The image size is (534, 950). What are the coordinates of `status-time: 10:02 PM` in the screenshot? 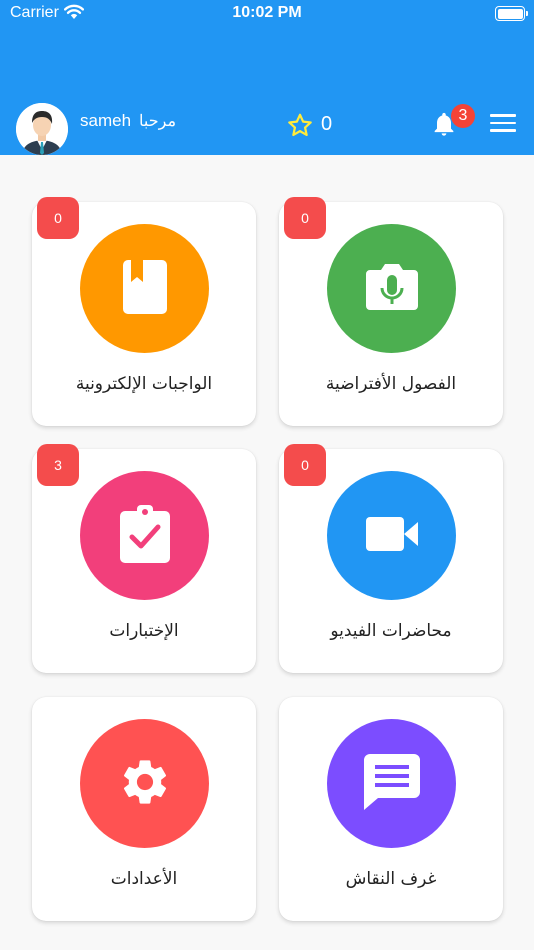 It's located at (267, 12).